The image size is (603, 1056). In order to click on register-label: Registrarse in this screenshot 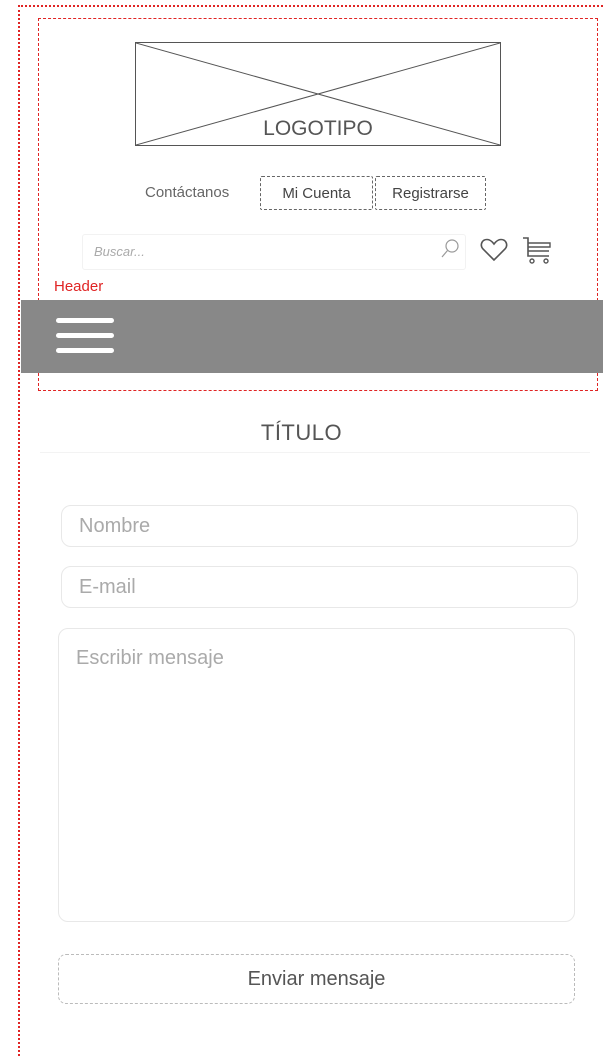, I will do `click(430, 193)`.